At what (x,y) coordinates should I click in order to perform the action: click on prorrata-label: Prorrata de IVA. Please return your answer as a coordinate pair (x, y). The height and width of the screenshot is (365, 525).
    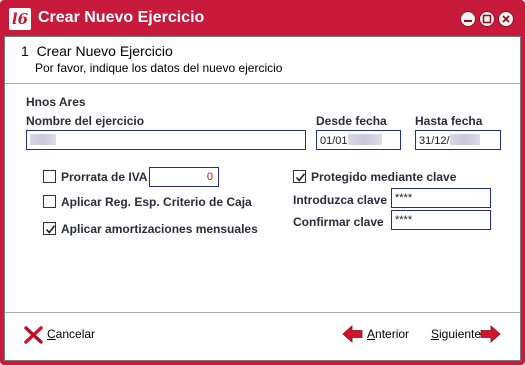
    Looking at the image, I should click on (104, 177).